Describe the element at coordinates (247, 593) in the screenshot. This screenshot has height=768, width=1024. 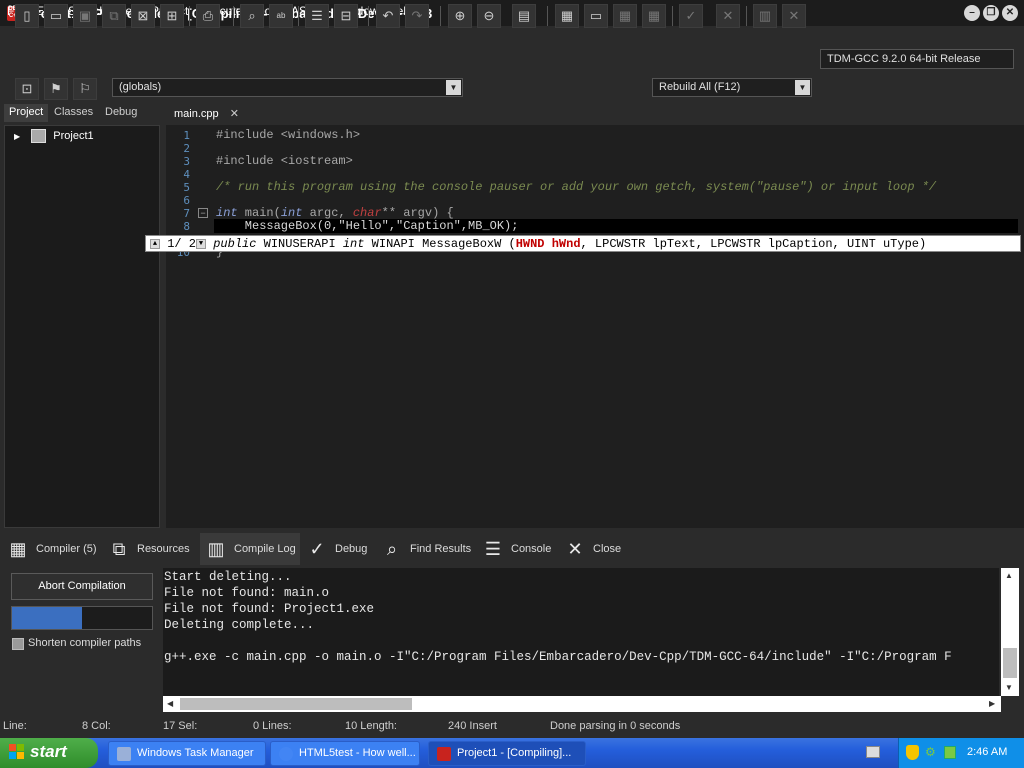
I see `log-line: File not found: main.o` at that location.